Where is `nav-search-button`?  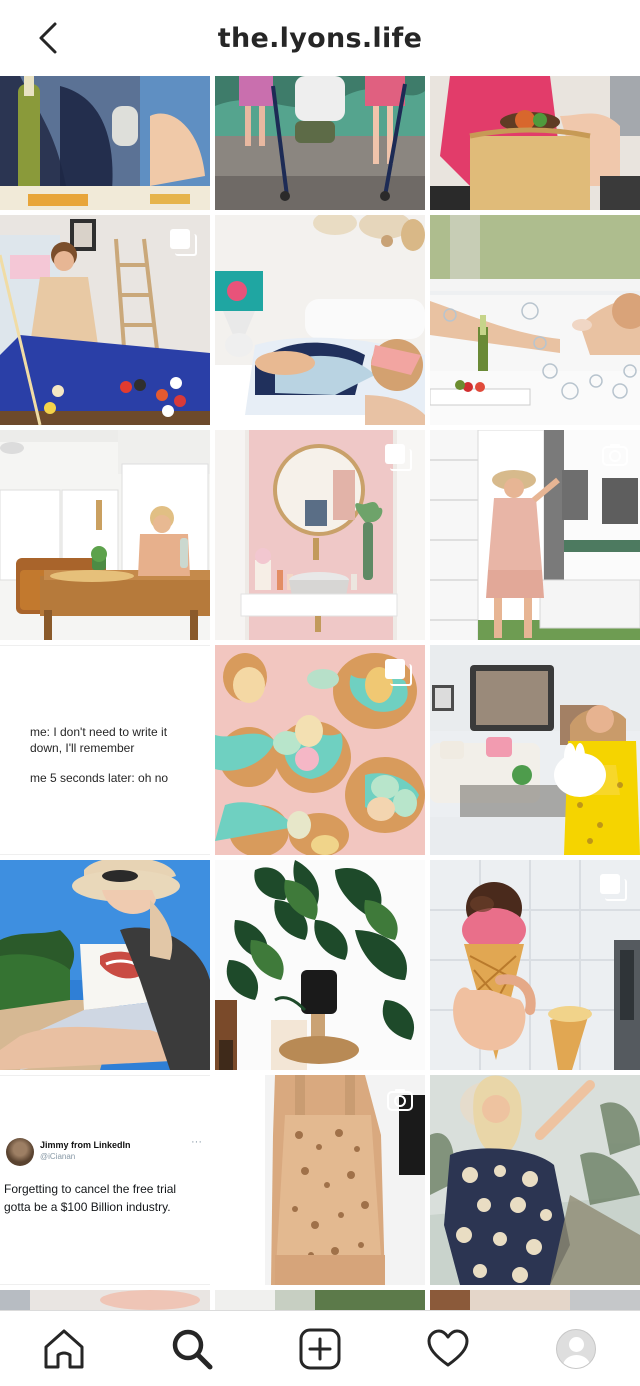
nav-search-button is located at coordinates (192, 1349).